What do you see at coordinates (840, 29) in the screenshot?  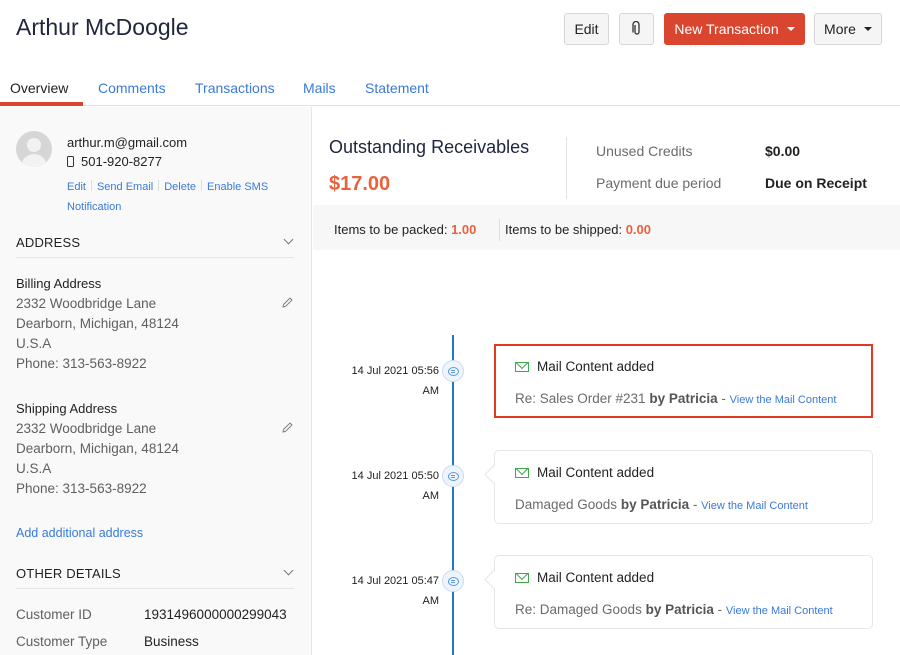 I see `more-label: More` at bounding box center [840, 29].